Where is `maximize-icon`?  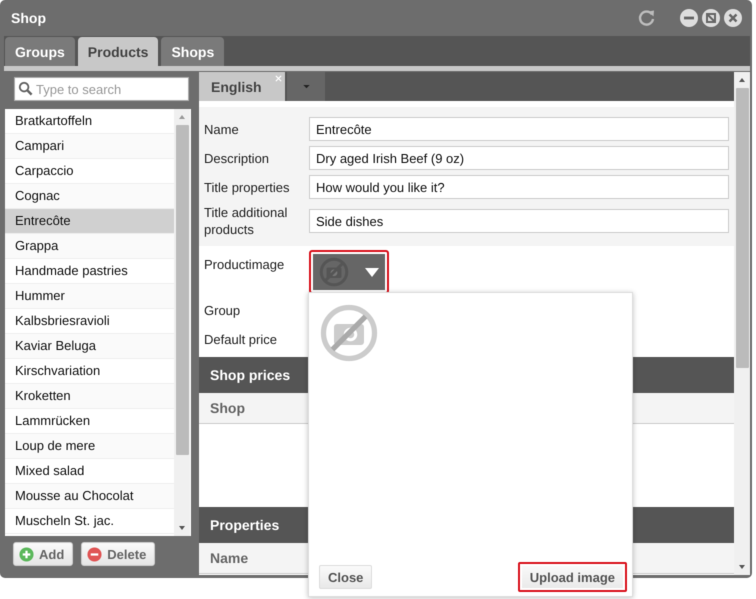
maximize-icon is located at coordinates (711, 18).